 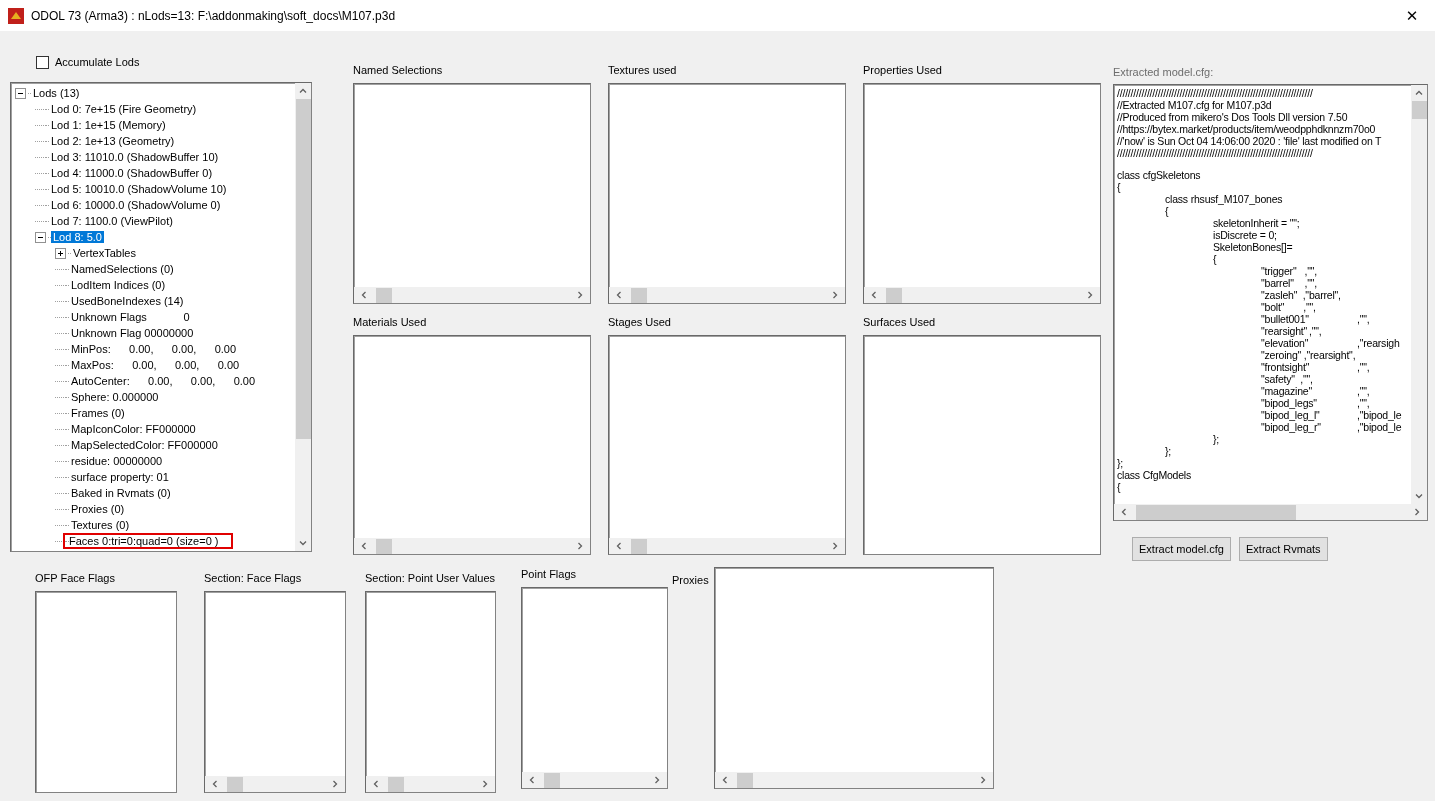 I want to click on tree-item: Lod 2: 1e+13 (Geometry), so click(x=113, y=141).